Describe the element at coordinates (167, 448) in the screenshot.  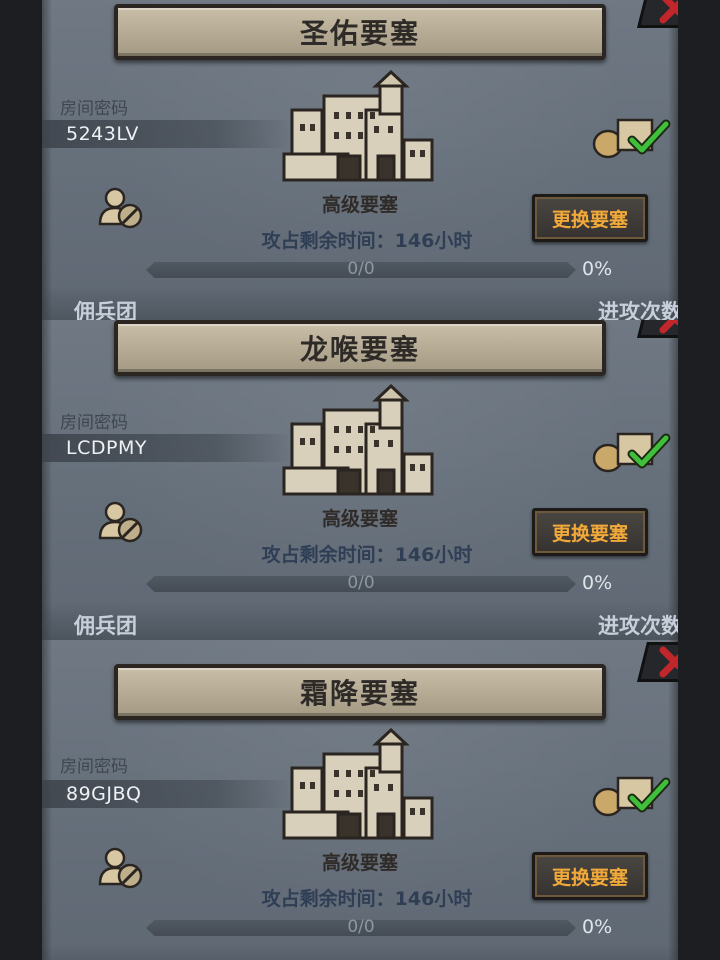
I see `room-code-field: LCDPMY` at that location.